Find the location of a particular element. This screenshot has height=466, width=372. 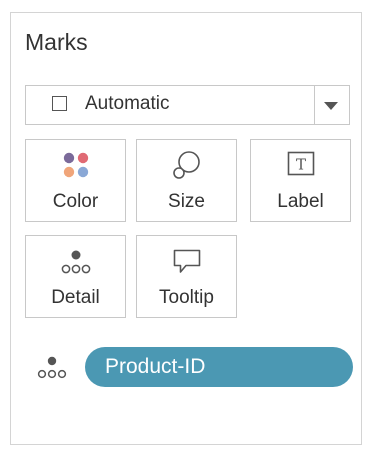

color-button: Color is located at coordinates (75, 180).